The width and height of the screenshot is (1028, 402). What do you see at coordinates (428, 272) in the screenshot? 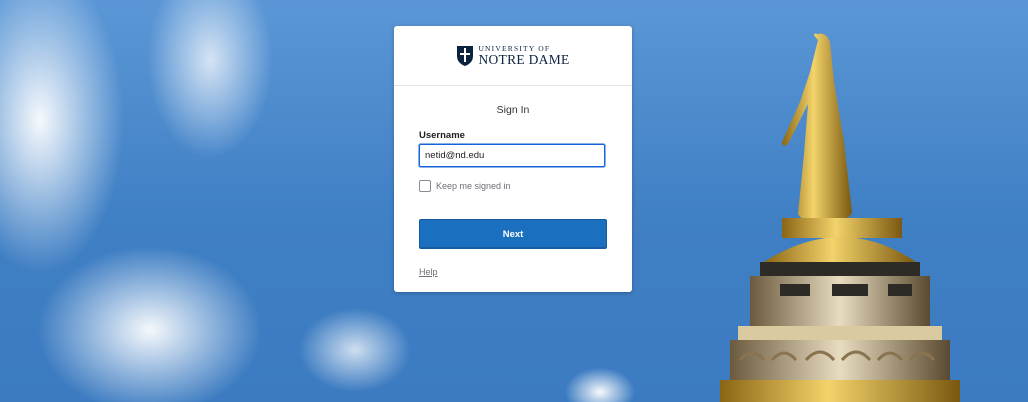
I see `help-link: Help` at bounding box center [428, 272].